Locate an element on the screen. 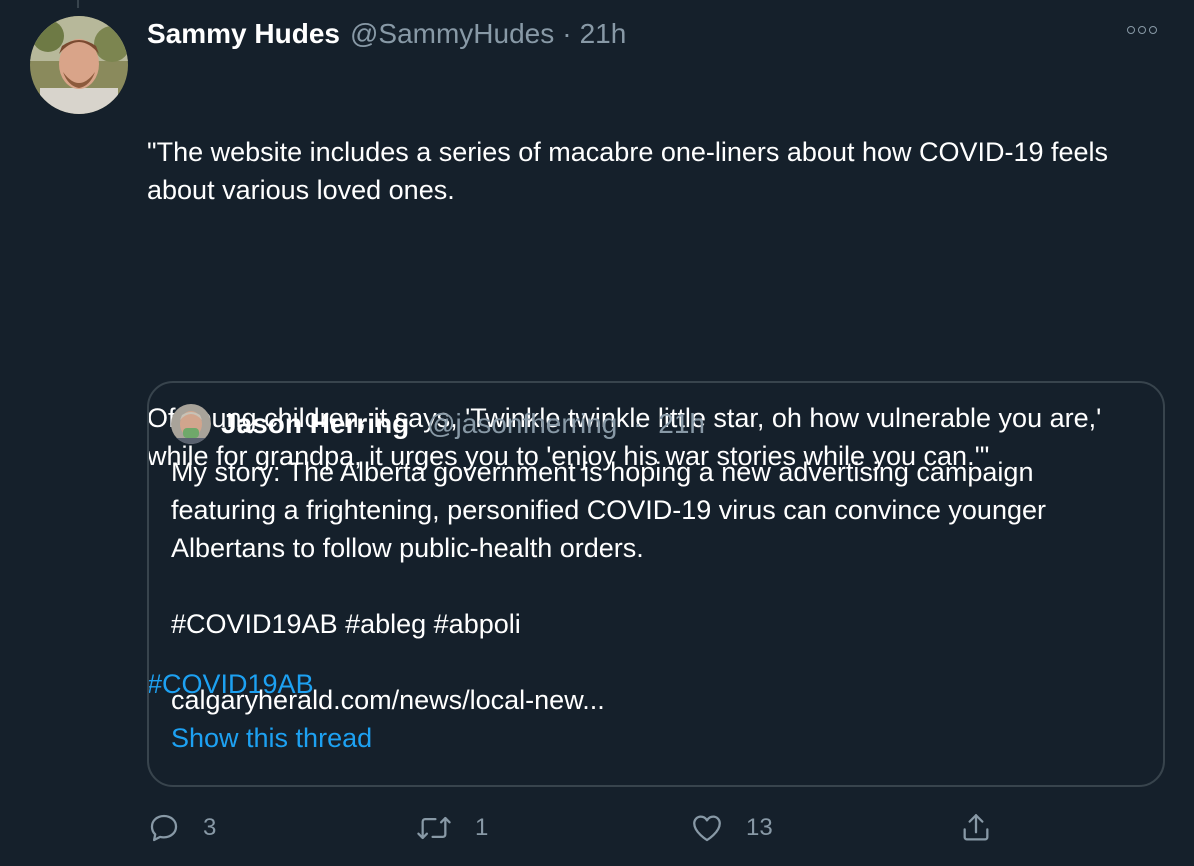 The image size is (1194, 866). retweet-button: 1 is located at coordinates (451, 828).